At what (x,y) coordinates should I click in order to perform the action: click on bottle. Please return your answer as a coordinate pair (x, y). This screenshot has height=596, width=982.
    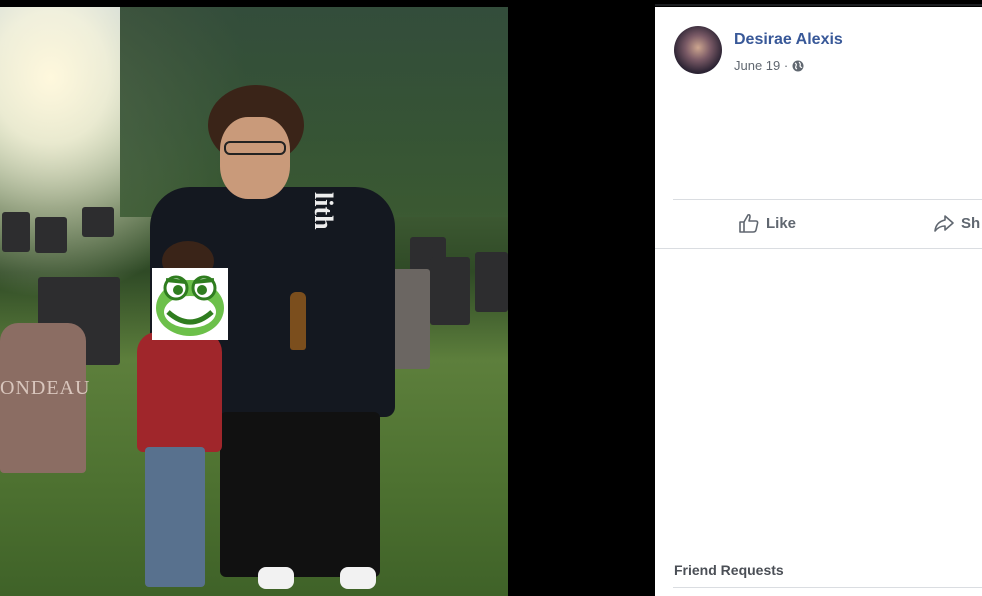
    Looking at the image, I should click on (298, 321).